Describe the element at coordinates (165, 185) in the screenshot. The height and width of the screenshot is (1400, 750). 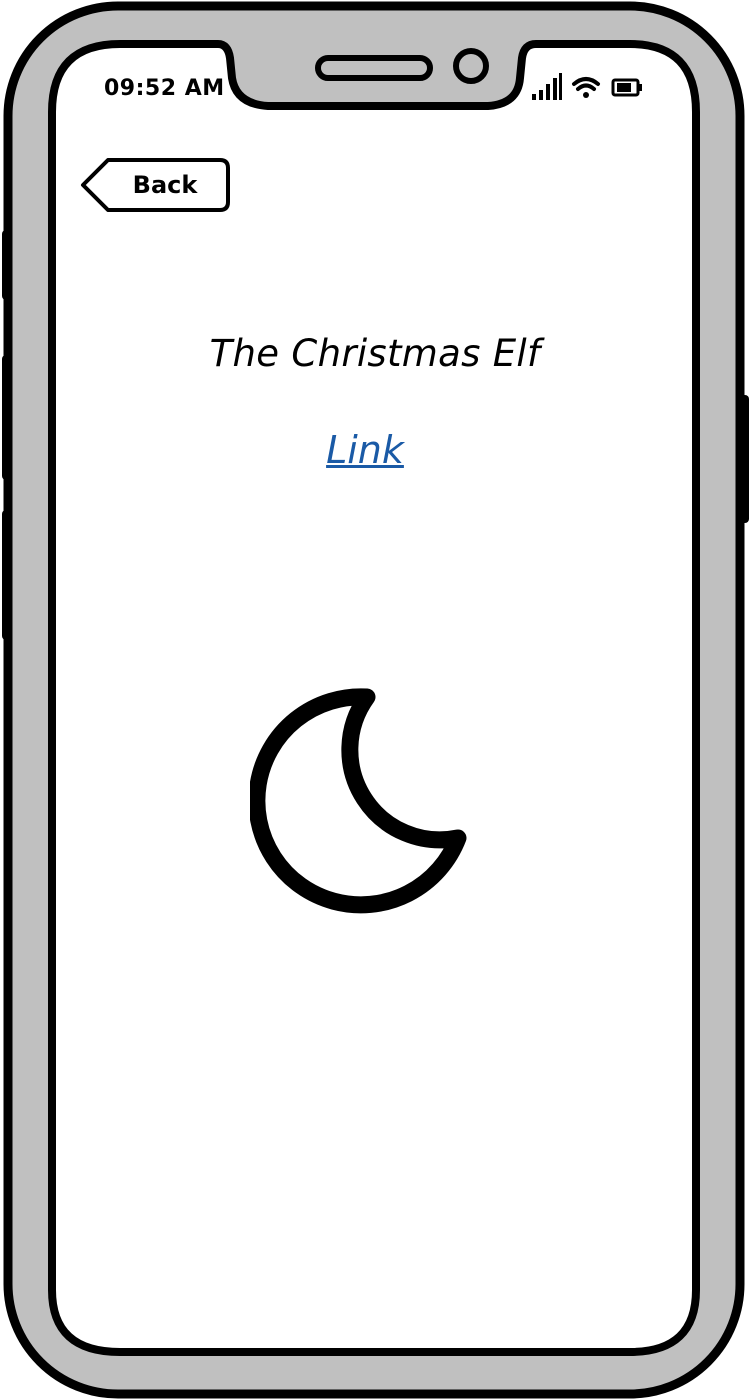
I see `back-button-label: Back` at that location.